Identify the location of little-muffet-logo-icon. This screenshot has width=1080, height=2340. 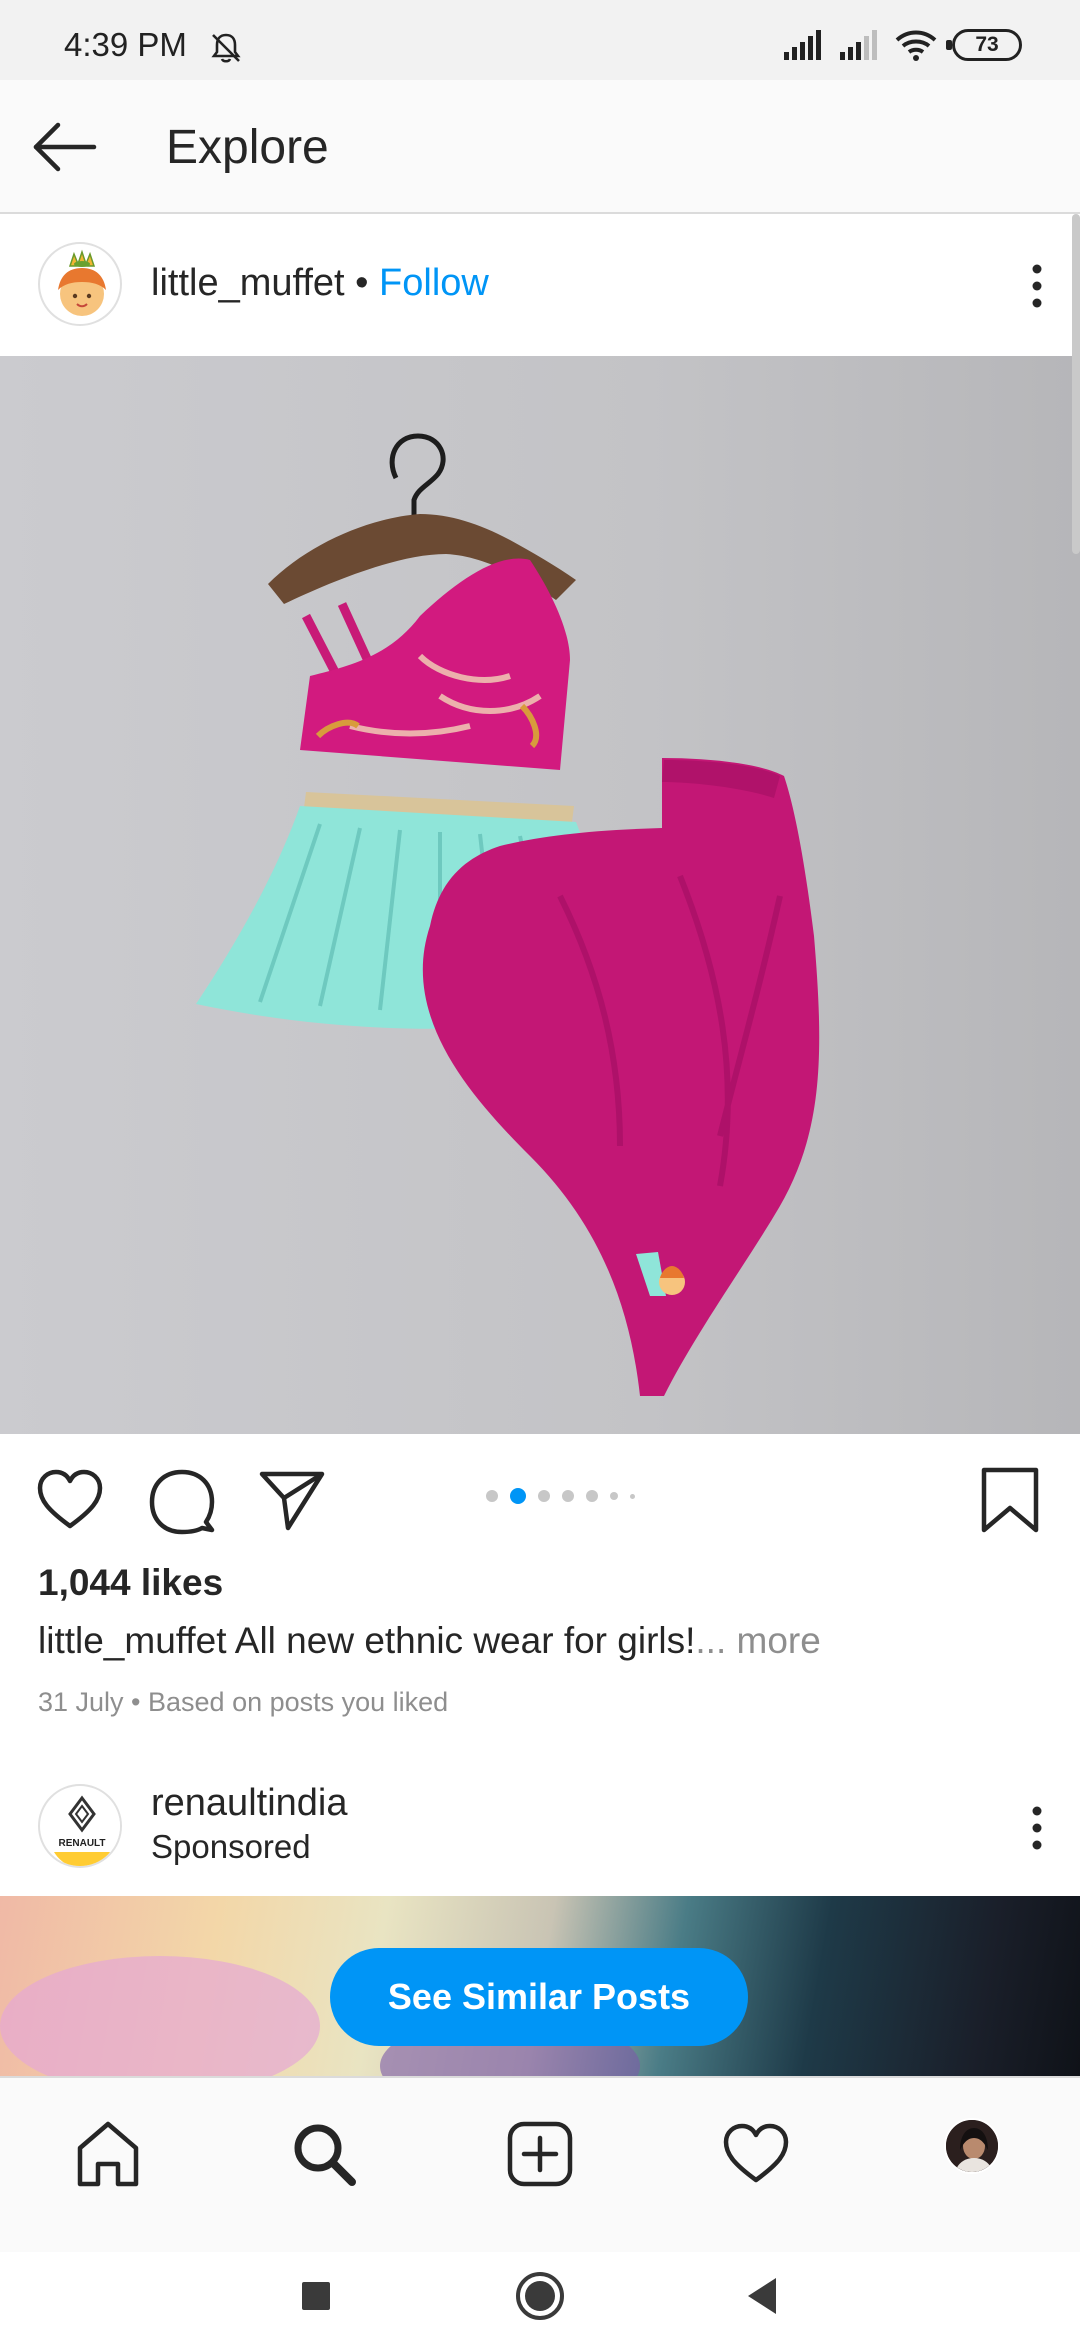
(82, 282).